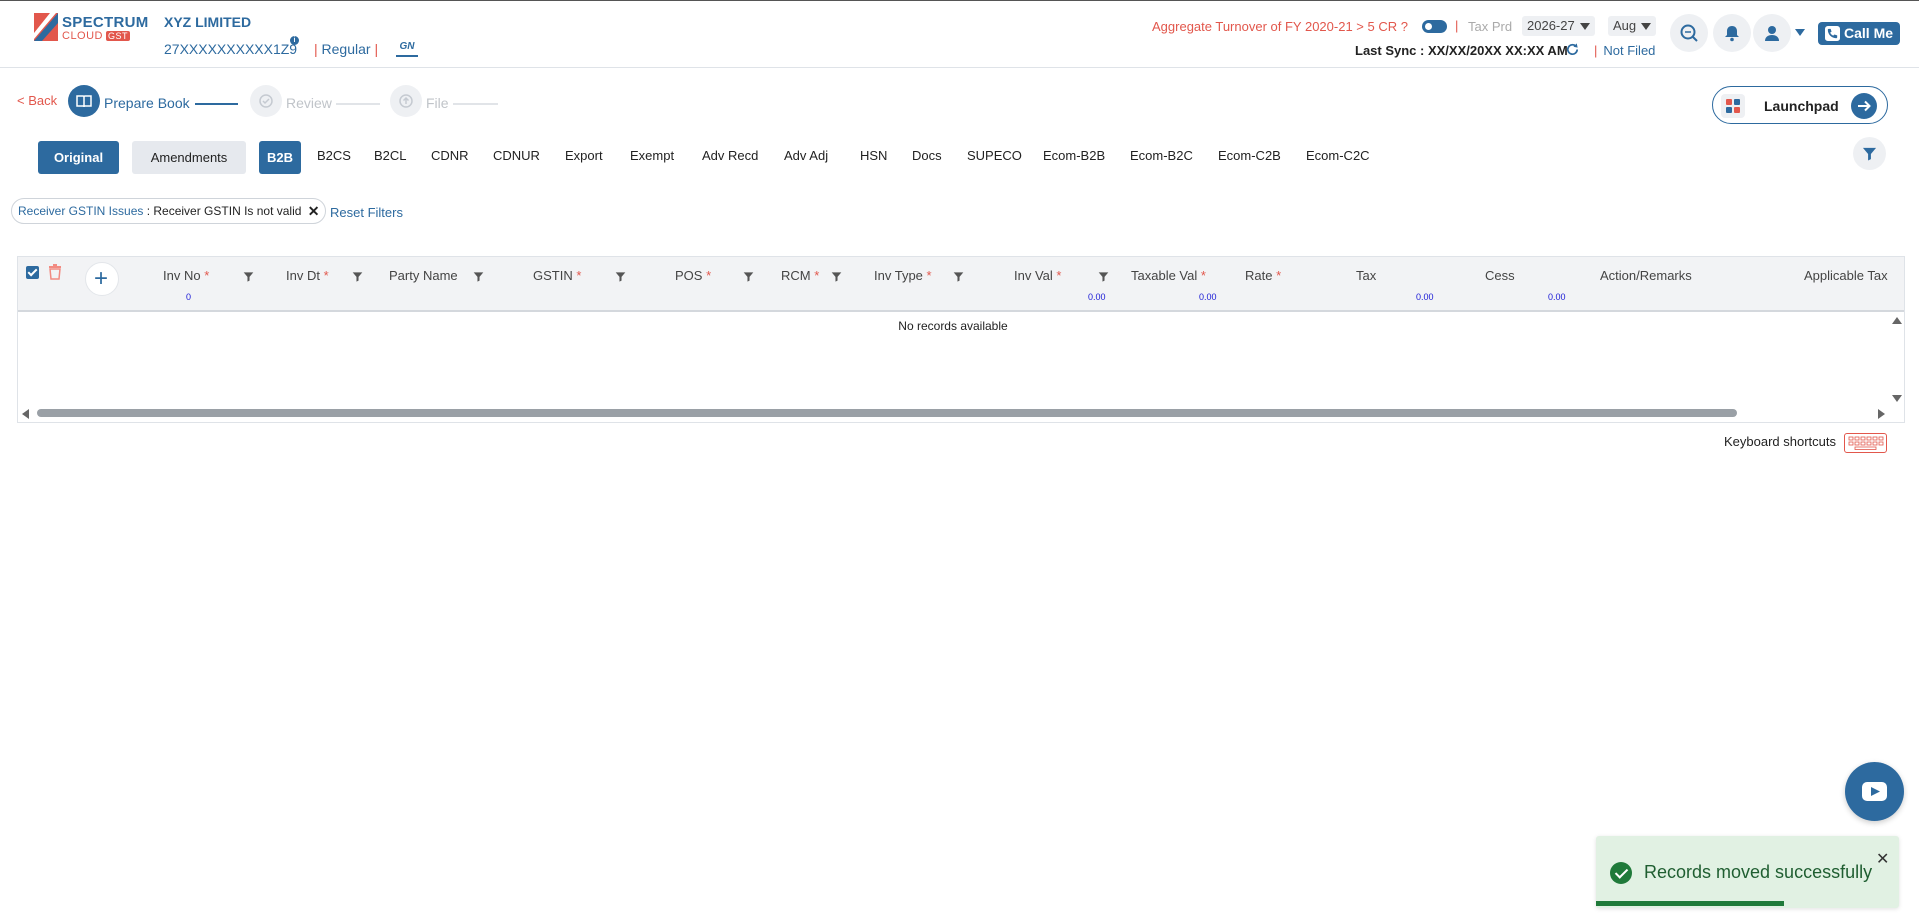  What do you see at coordinates (1338, 155) in the screenshot?
I see `tab-ecom-c2c: Ecom-C2C` at bounding box center [1338, 155].